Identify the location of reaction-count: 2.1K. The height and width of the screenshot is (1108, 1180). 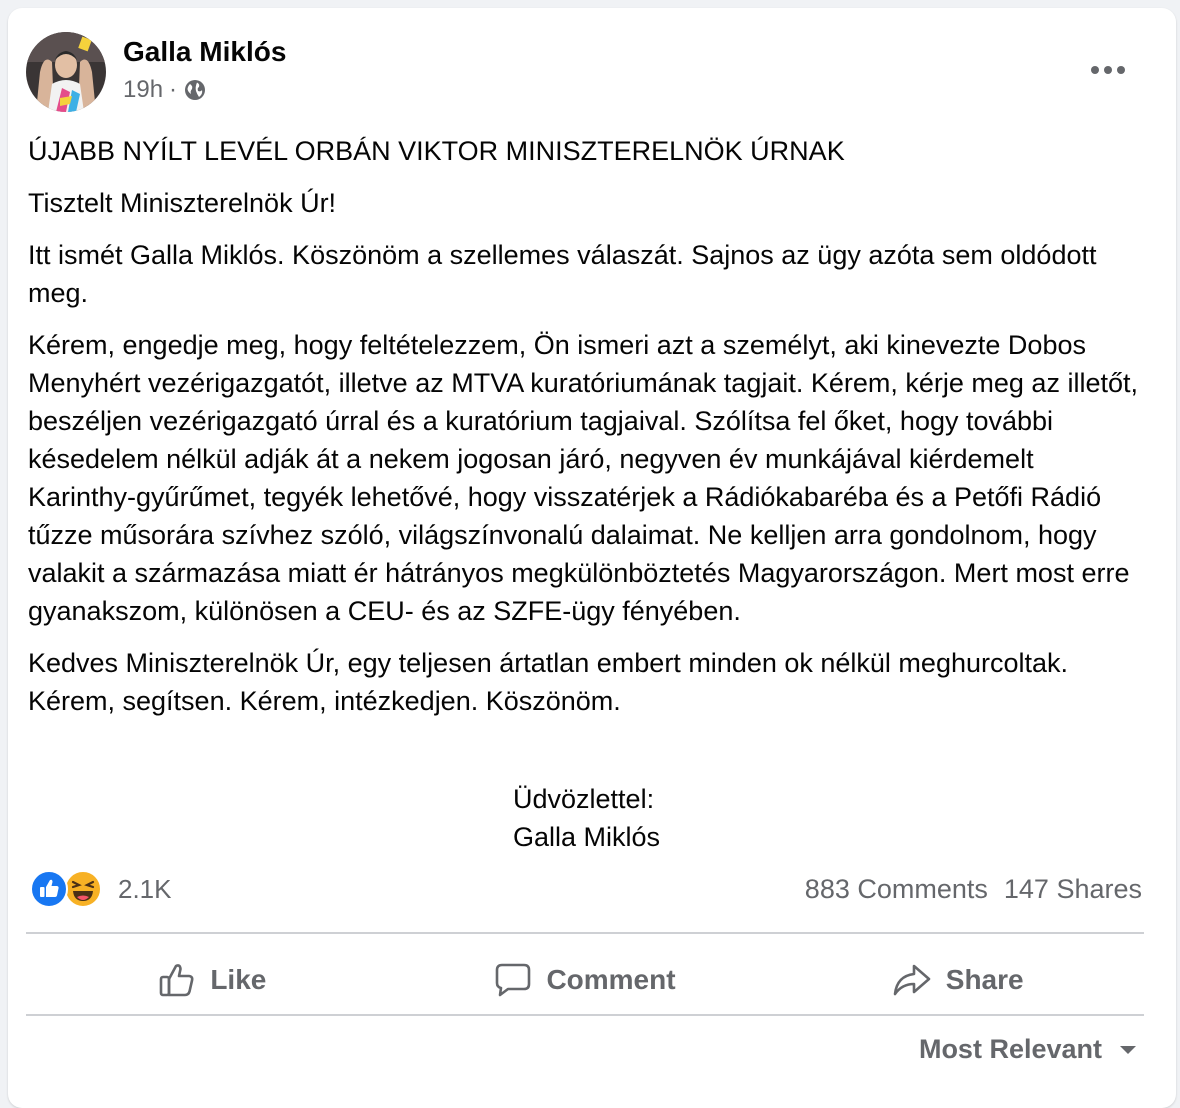
(145, 889).